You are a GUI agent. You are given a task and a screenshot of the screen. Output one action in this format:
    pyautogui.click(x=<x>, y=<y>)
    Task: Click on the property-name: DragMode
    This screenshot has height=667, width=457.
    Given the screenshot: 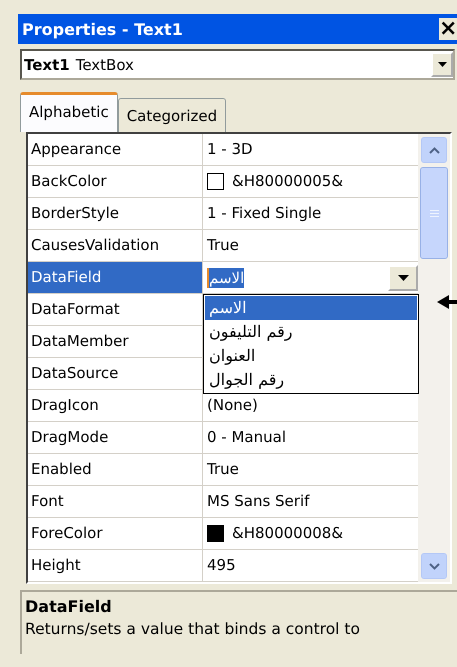 What is the action you would take?
    pyautogui.click(x=115, y=437)
    